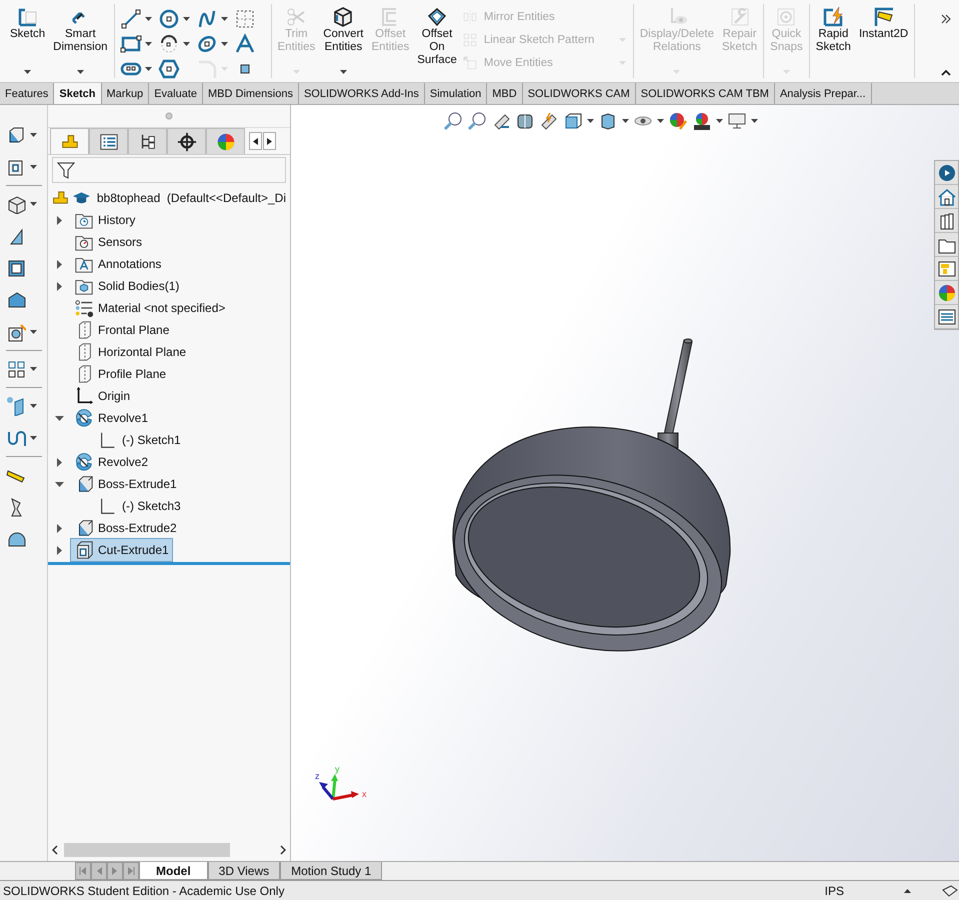 The image size is (959, 900). I want to click on command-tab: Markup, so click(126, 93).